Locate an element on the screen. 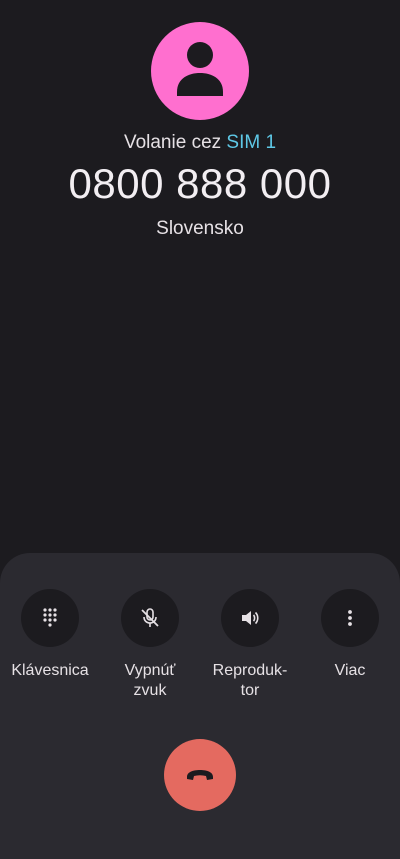 This screenshot has width=400, height=859. mute-circle is located at coordinates (150, 618).